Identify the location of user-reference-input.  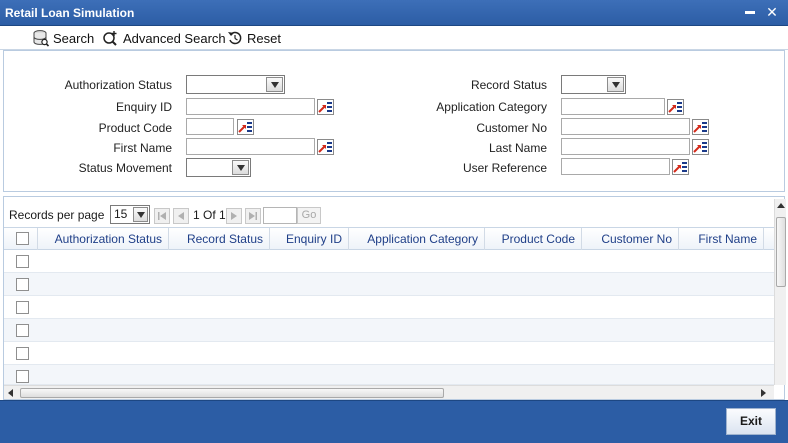
(615, 166).